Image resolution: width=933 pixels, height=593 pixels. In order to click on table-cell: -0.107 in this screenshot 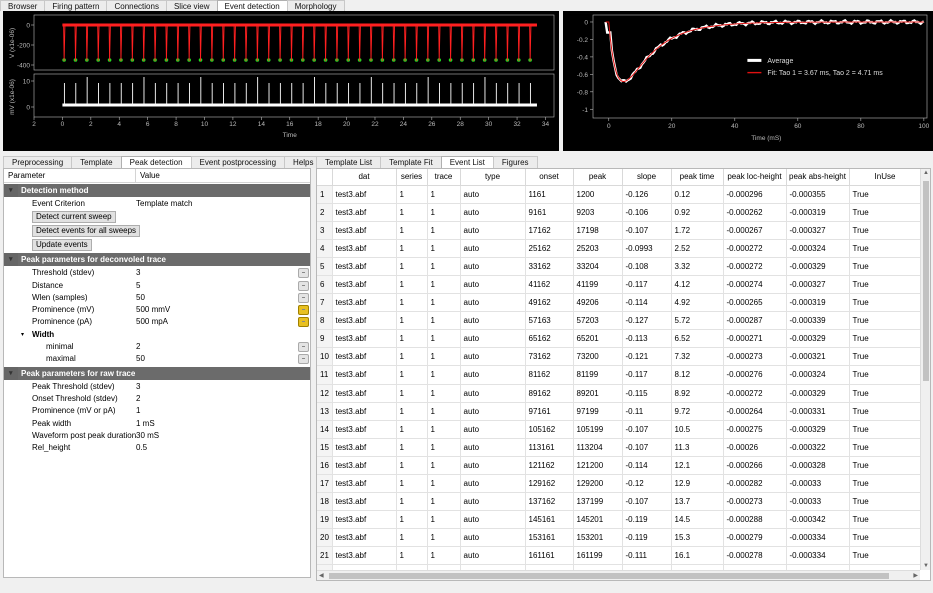, I will do `click(647, 447)`.